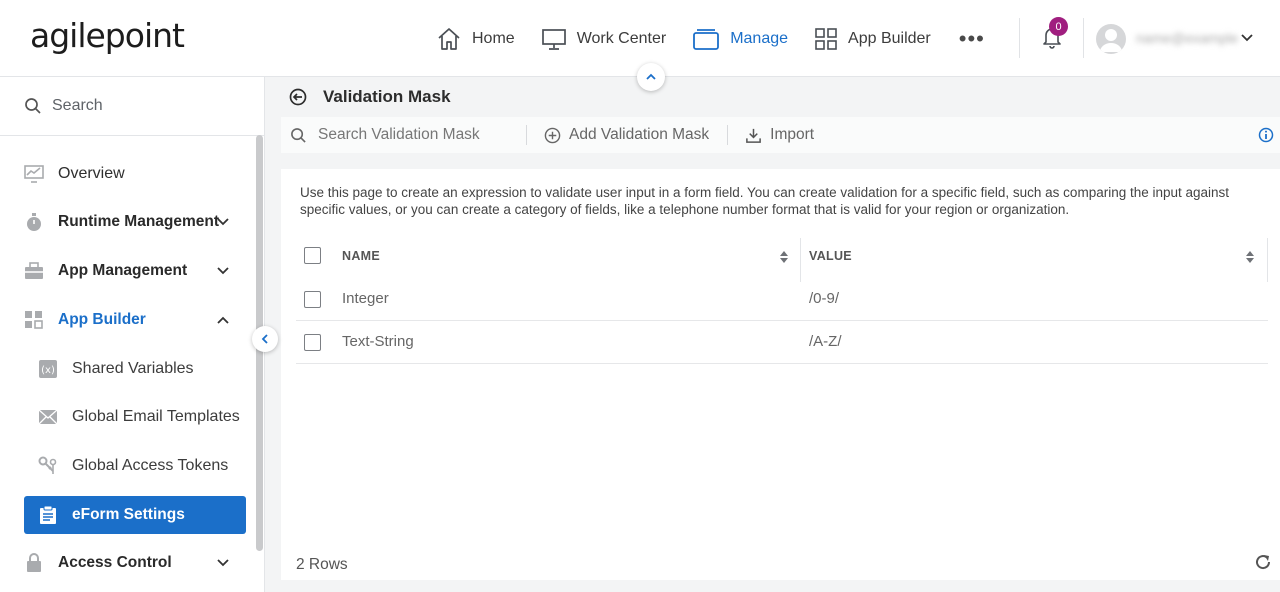  I want to click on nav-manage-label: Manage, so click(759, 38).